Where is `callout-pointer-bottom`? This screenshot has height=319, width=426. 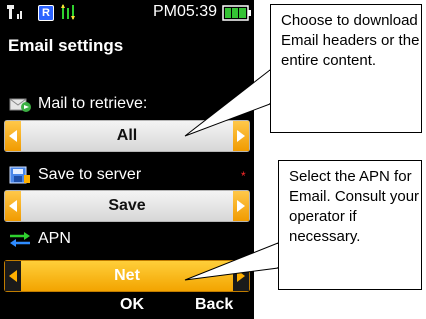 callout-pointer-bottom is located at coordinates (231, 261).